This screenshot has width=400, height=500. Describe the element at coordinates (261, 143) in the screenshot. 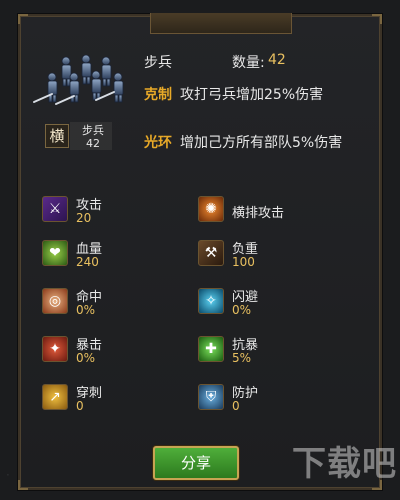

I see `aura-text: 增加己方所有部队5%伤害` at that location.